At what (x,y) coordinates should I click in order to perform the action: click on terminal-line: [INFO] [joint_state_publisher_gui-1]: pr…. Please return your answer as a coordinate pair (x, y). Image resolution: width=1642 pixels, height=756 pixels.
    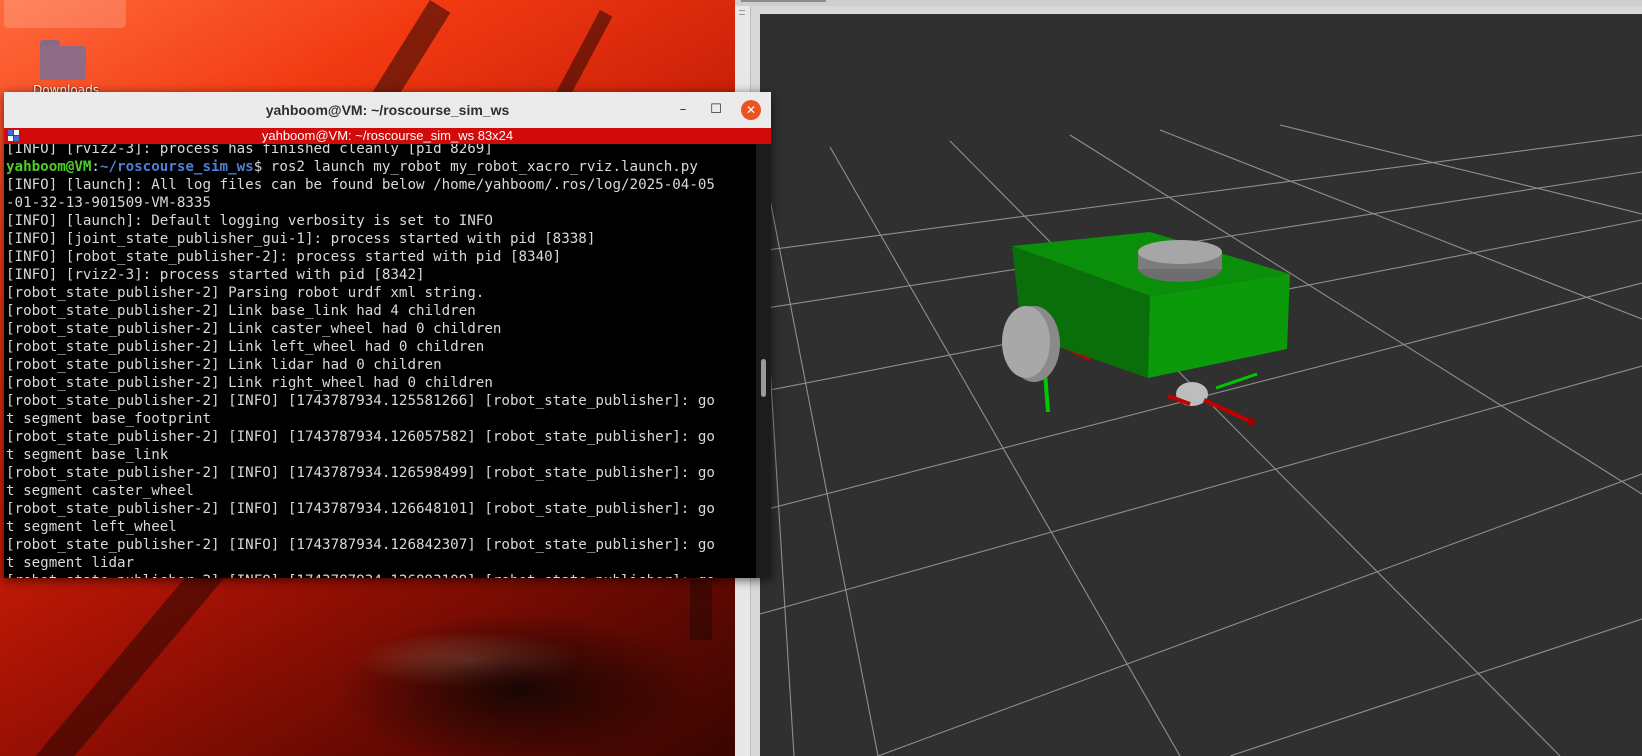
    Looking at the image, I should click on (301, 239).